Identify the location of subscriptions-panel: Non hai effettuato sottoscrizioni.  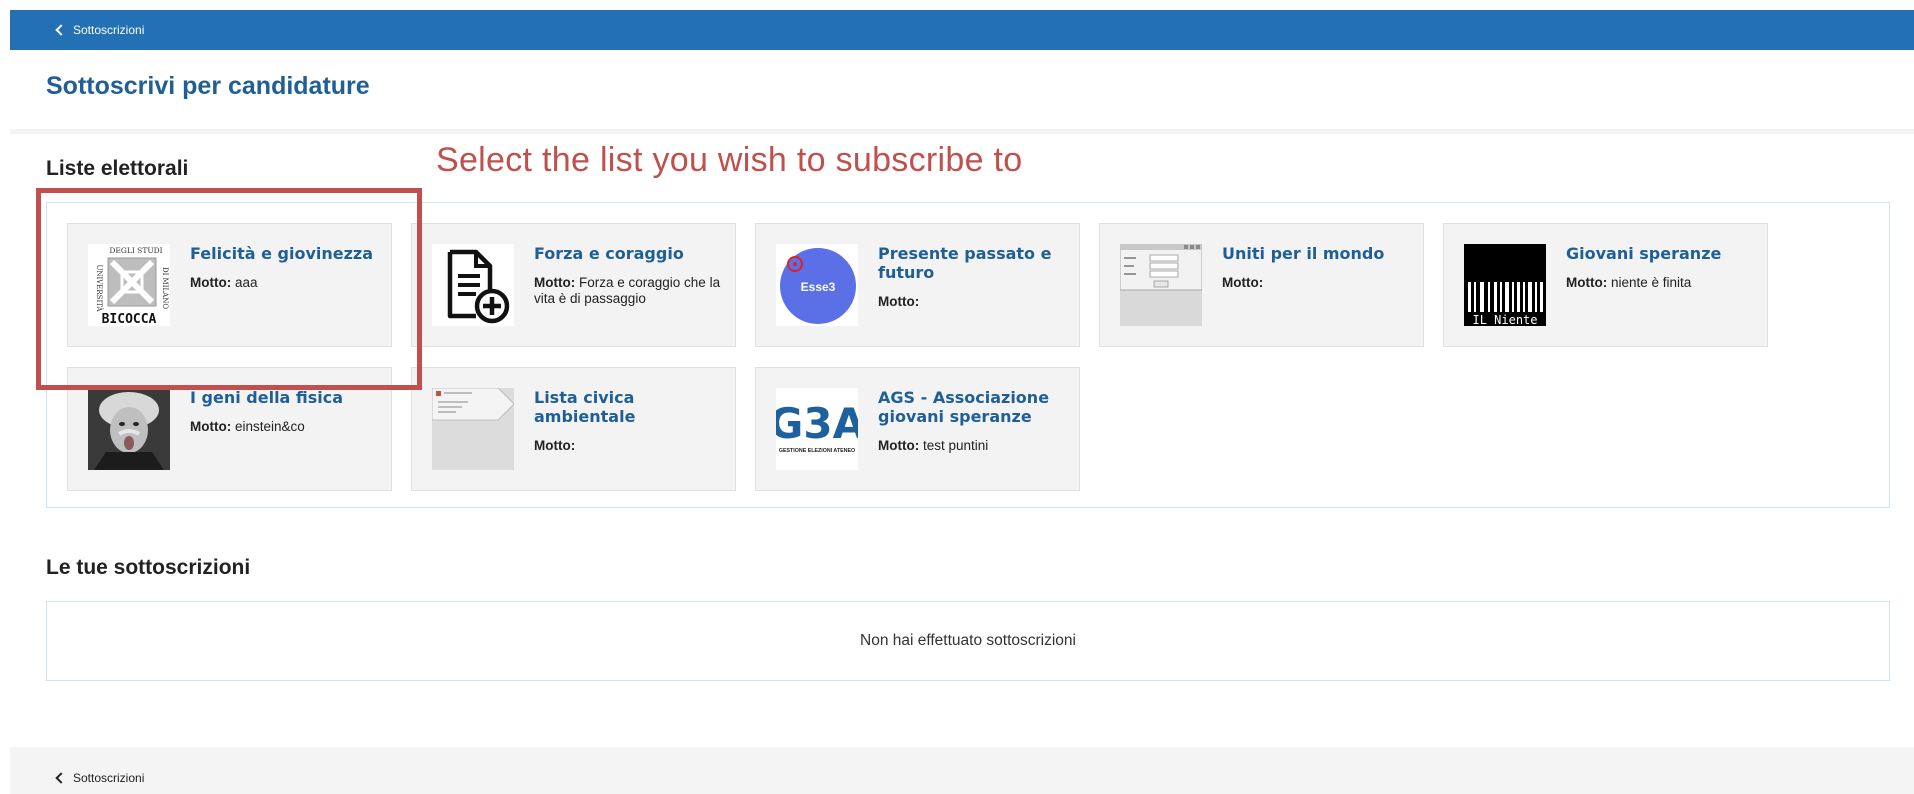
(968, 641).